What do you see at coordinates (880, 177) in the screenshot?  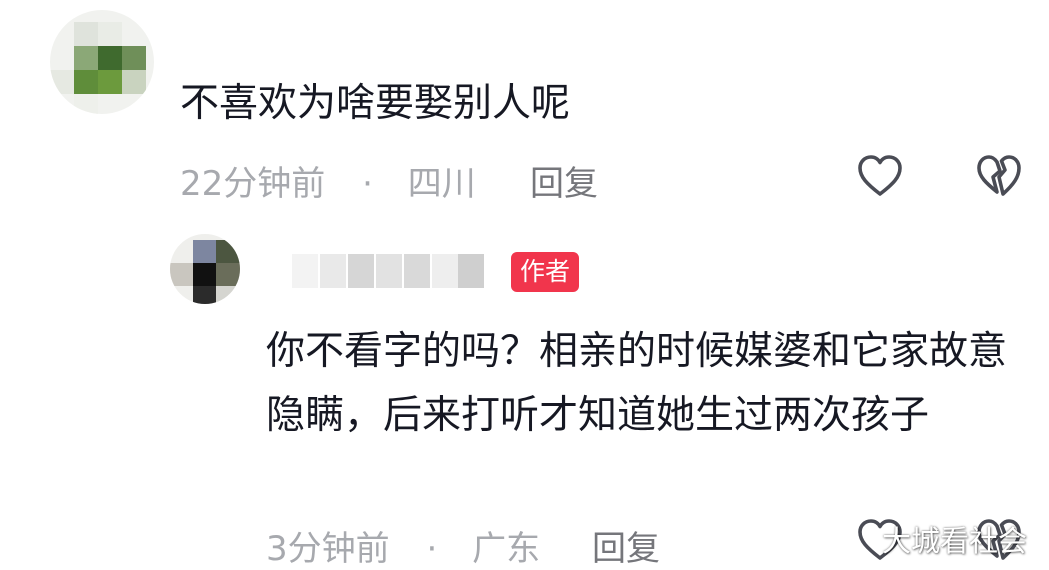 I see `heart-outline-icon` at bounding box center [880, 177].